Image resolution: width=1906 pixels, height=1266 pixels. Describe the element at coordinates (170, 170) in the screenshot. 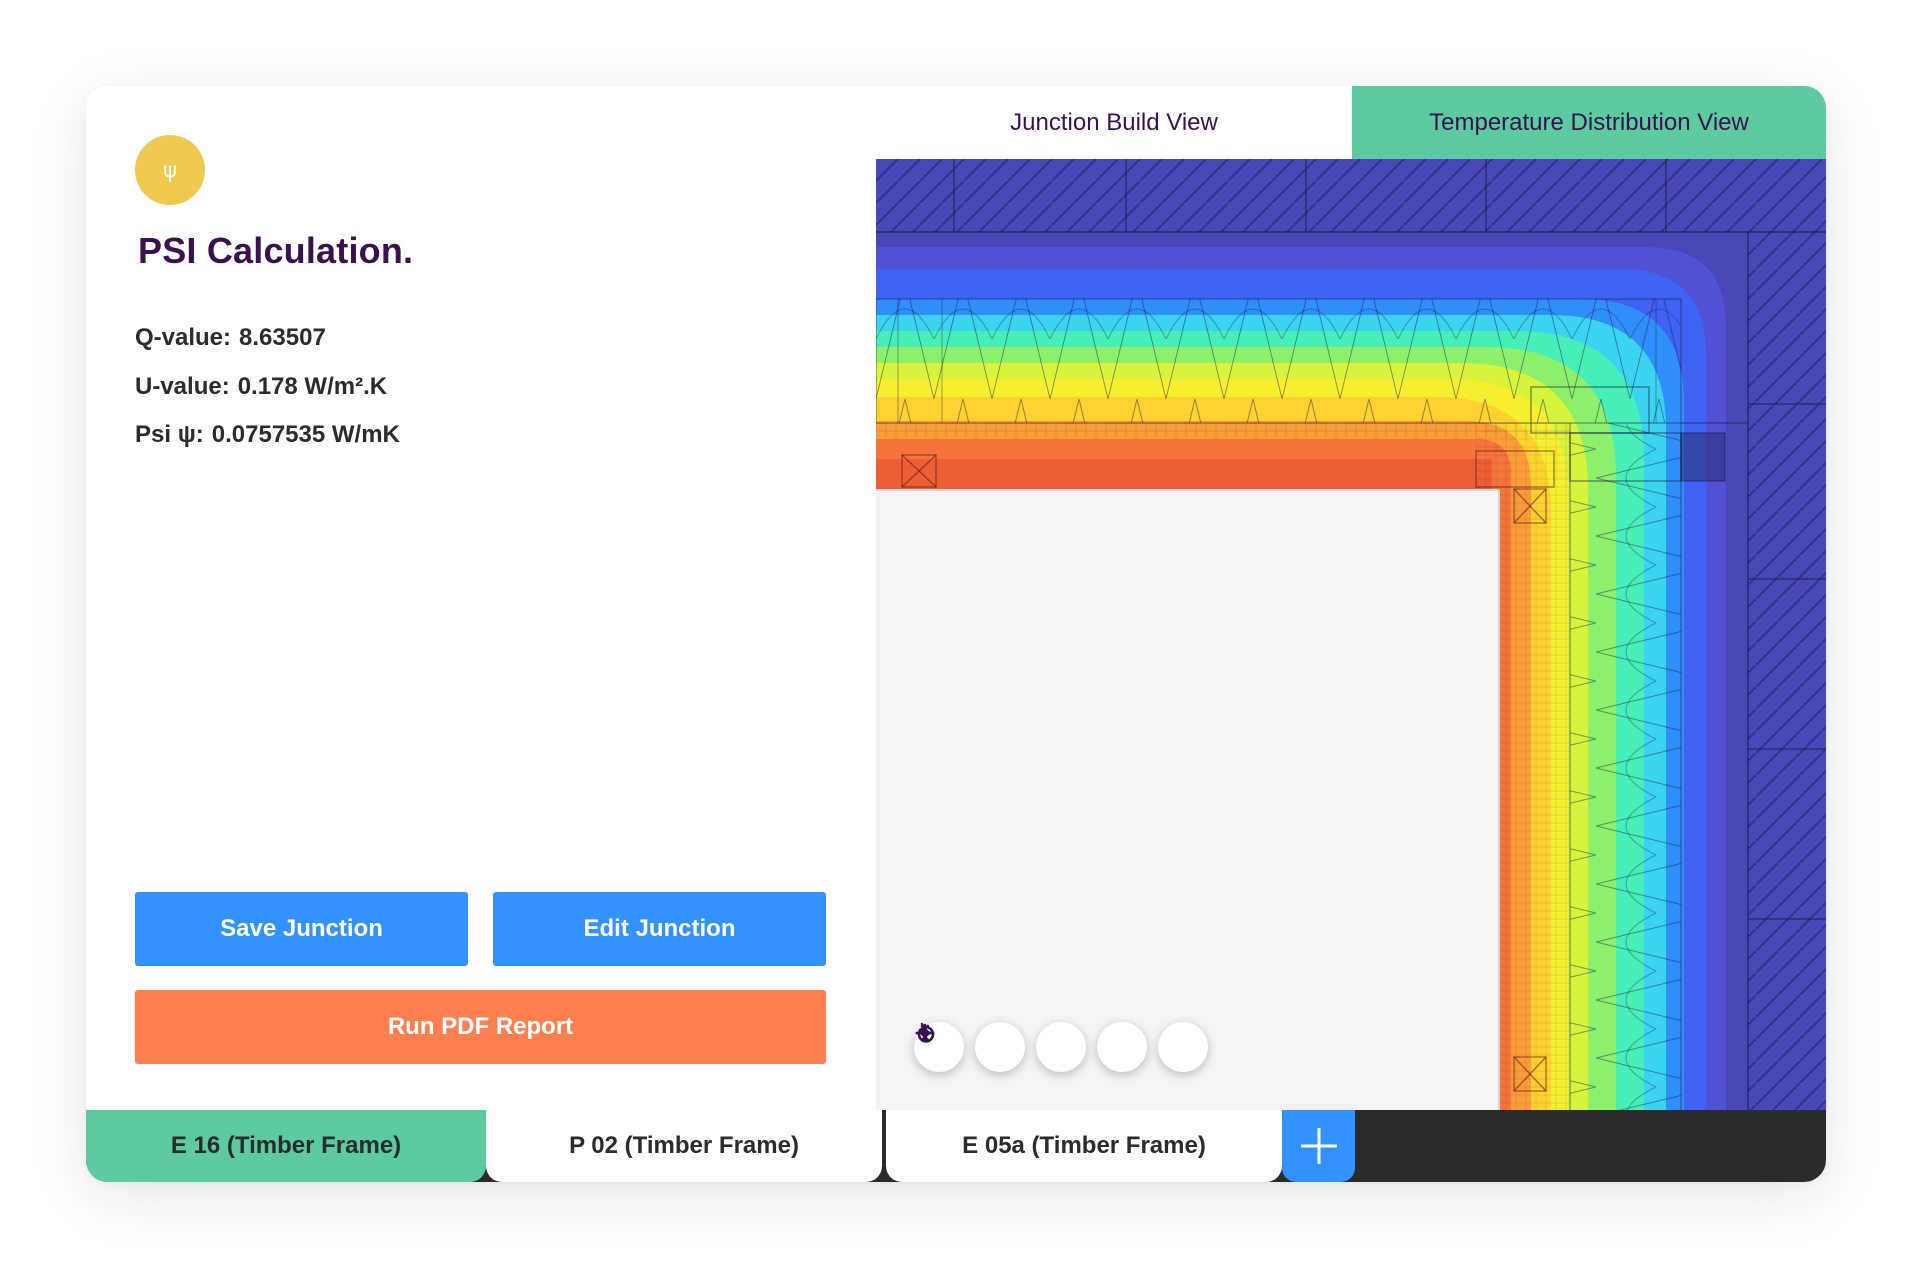

I see `psi-logo-icon: ψ` at that location.